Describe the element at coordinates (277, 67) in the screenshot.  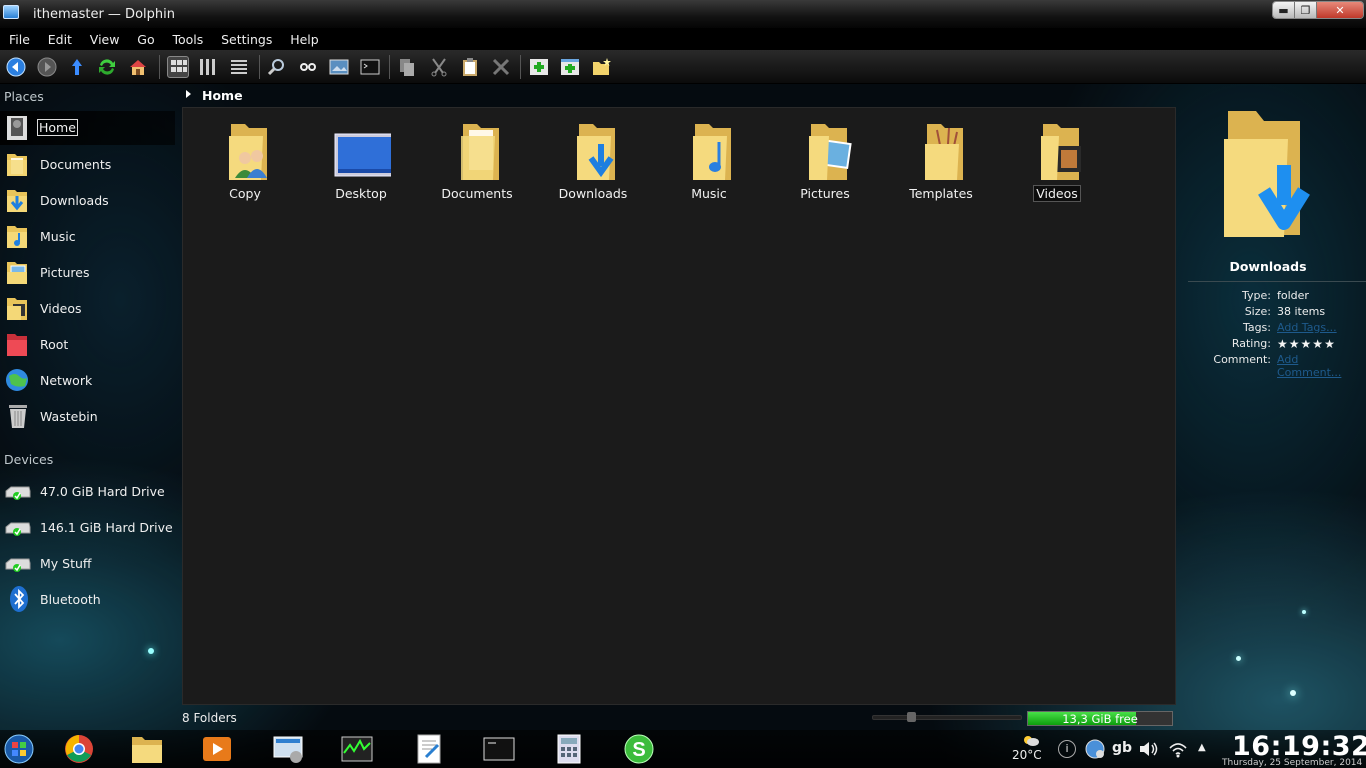
I see `find-button` at that location.